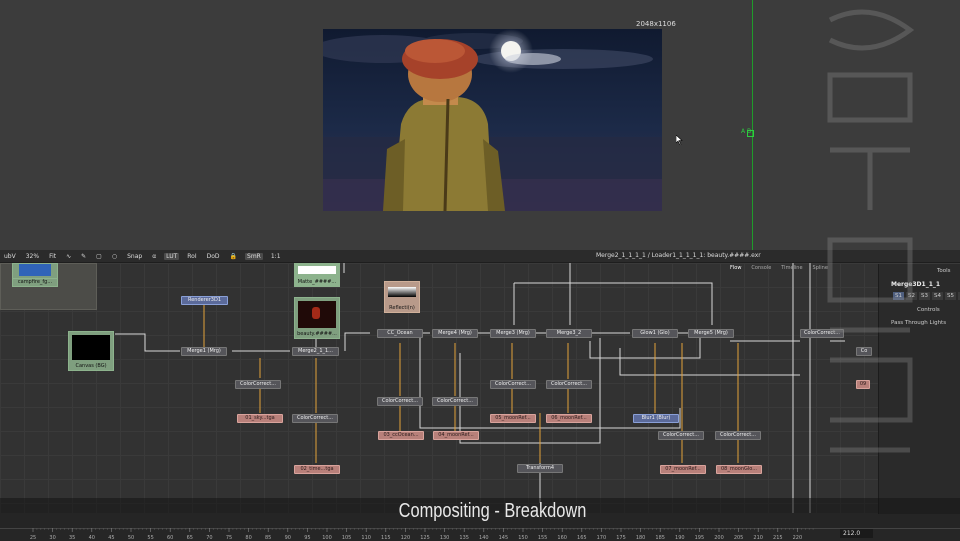  Describe the element at coordinates (327, 537) in the screenshot. I see `ruler-tick-label: 100` at that location.